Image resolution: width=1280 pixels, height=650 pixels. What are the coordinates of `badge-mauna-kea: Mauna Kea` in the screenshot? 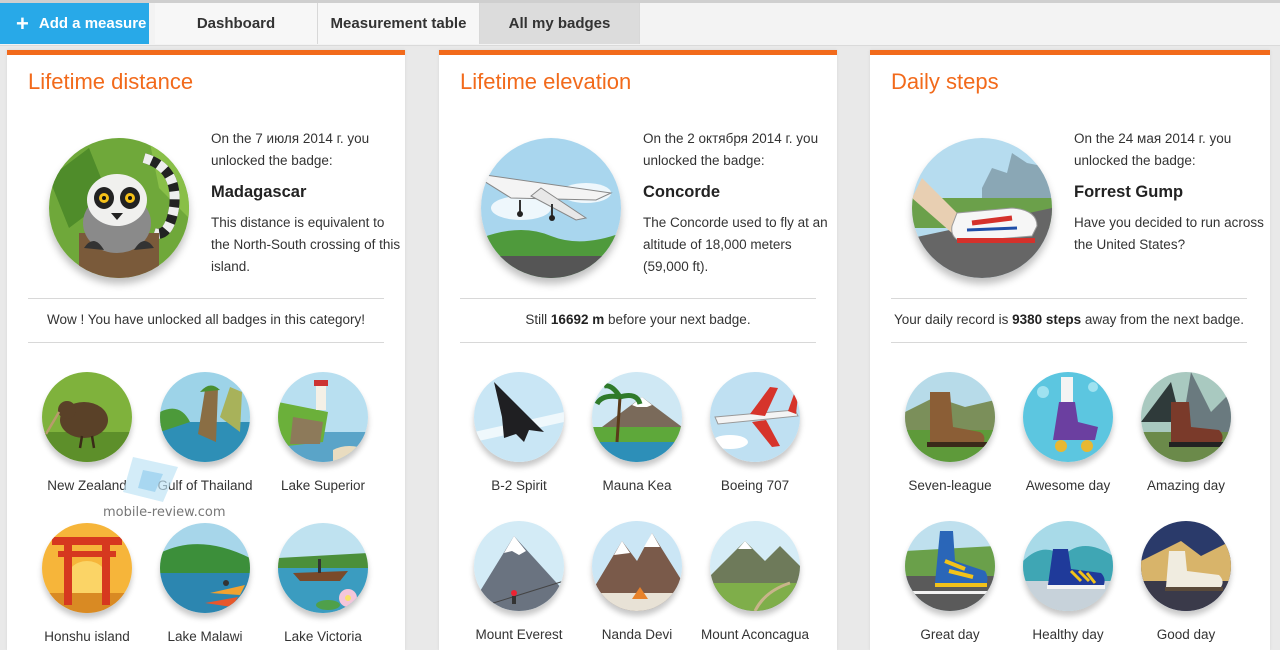 It's located at (637, 432).